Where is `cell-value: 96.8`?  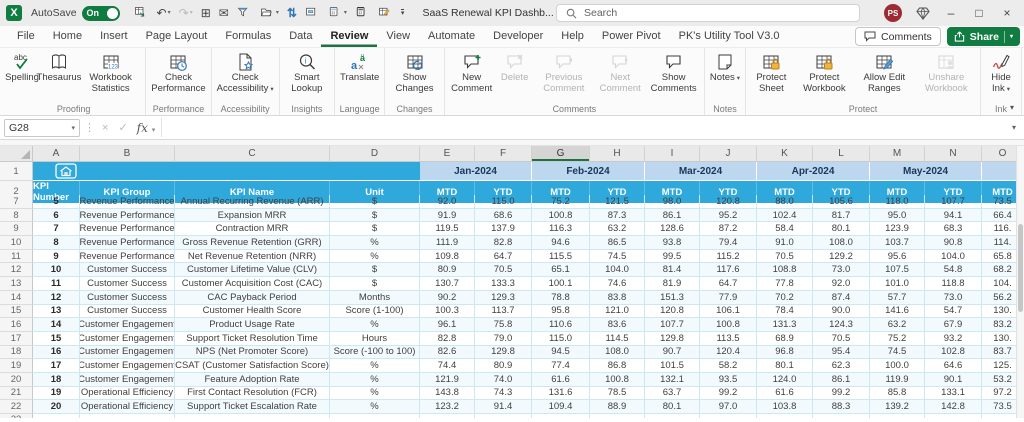
cell-value: 96.8 is located at coordinates (785, 352).